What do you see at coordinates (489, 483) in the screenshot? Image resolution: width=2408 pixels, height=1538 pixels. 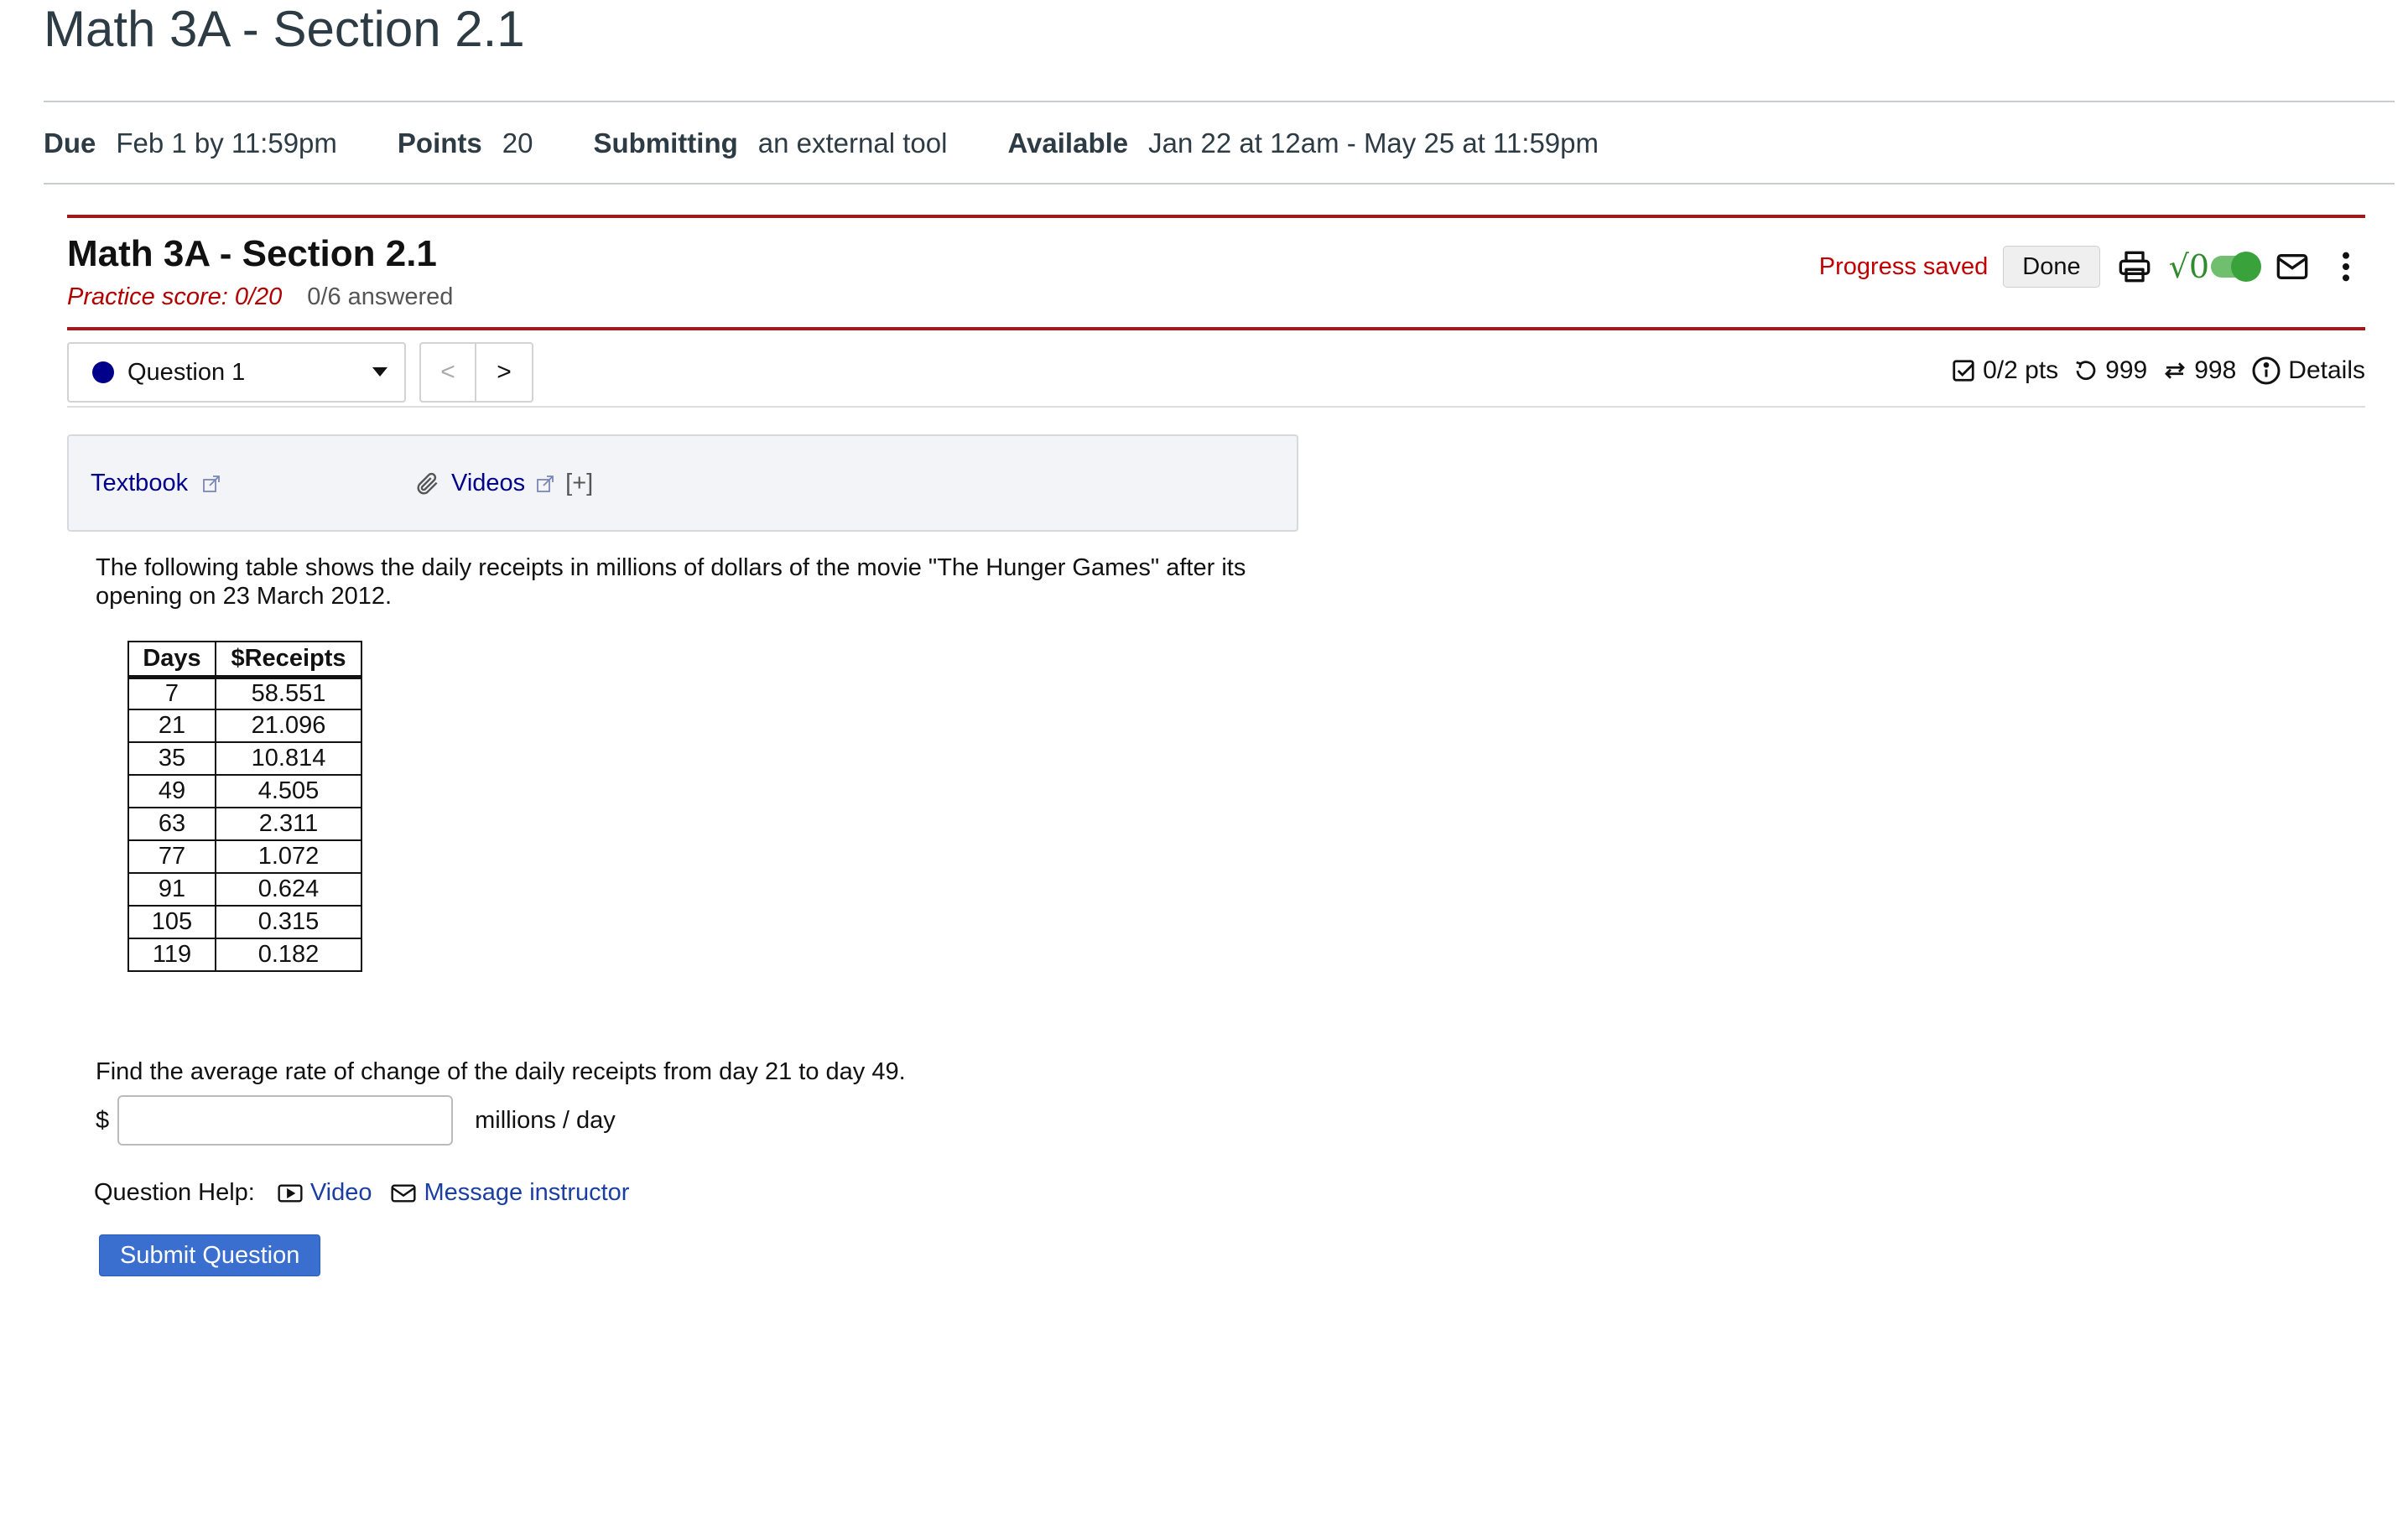 I see `videos-label: Videos` at bounding box center [489, 483].